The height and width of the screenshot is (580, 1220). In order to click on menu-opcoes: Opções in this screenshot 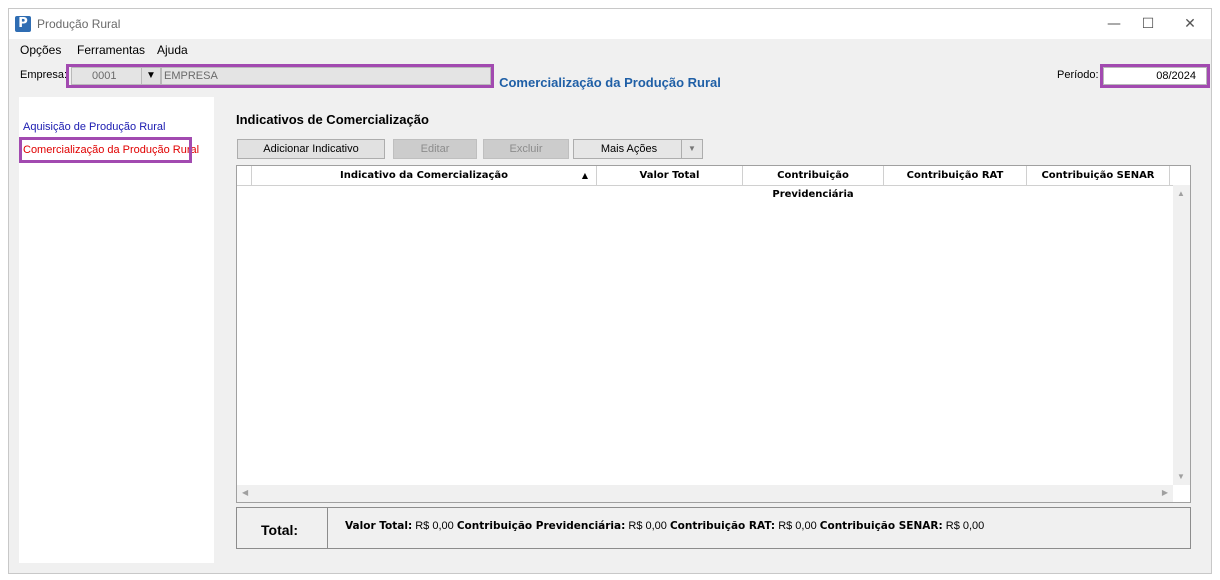, I will do `click(40, 50)`.